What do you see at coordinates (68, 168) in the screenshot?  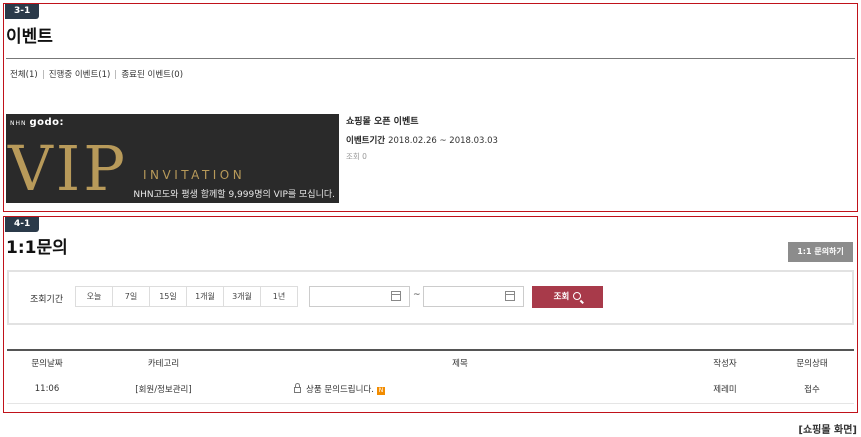 I see `banner-vip-text: VIP` at bounding box center [68, 168].